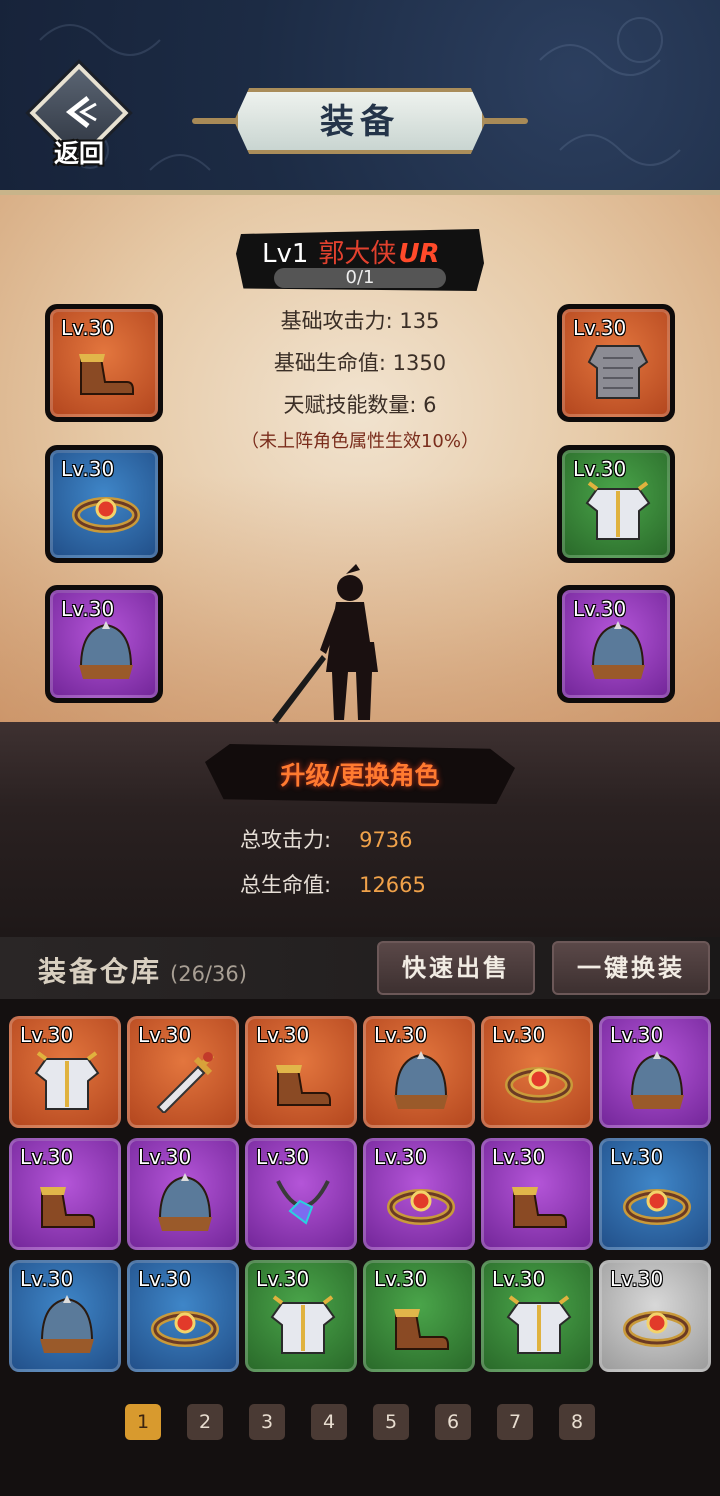  What do you see at coordinates (337, 645) in the screenshot?
I see `hero-silhouette` at bounding box center [337, 645].